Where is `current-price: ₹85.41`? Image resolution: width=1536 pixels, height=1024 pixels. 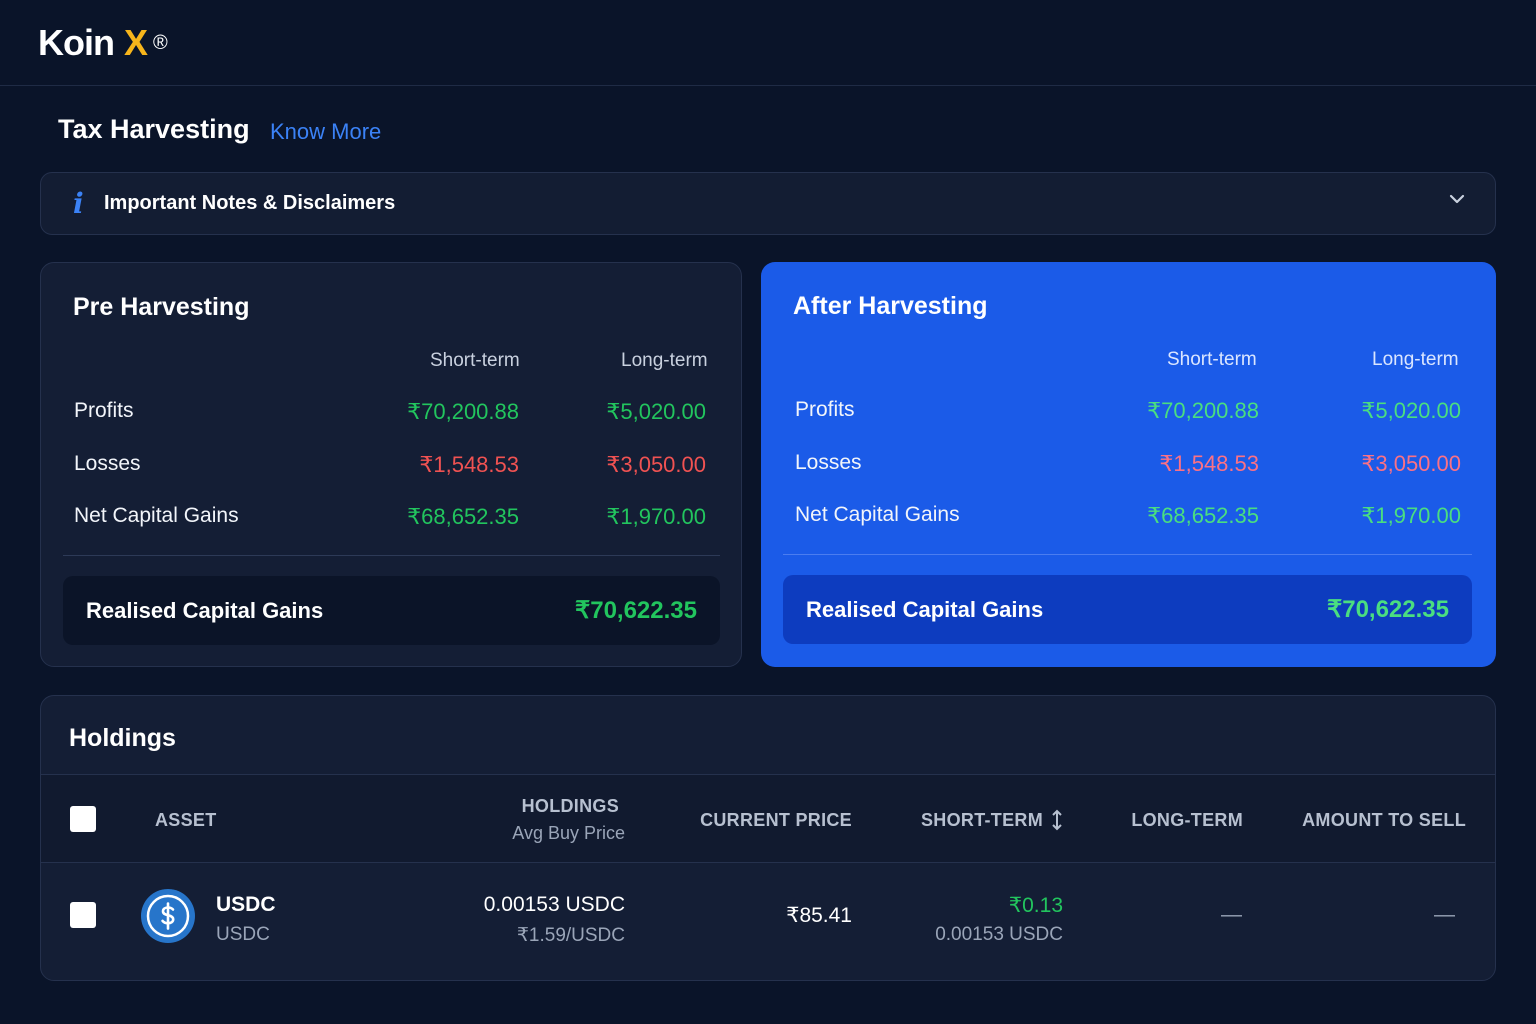
current-price: ₹85.41 is located at coordinates (819, 915).